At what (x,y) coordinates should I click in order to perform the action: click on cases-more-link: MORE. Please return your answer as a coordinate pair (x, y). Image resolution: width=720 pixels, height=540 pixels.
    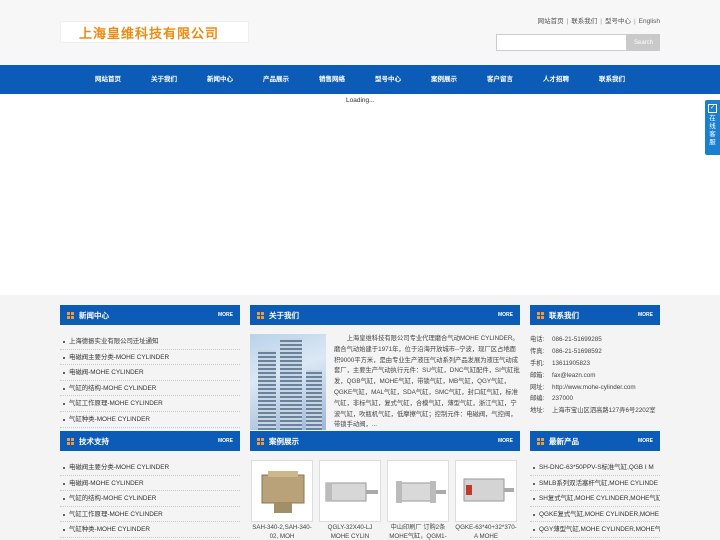
    Looking at the image, I should click on (505, 441).